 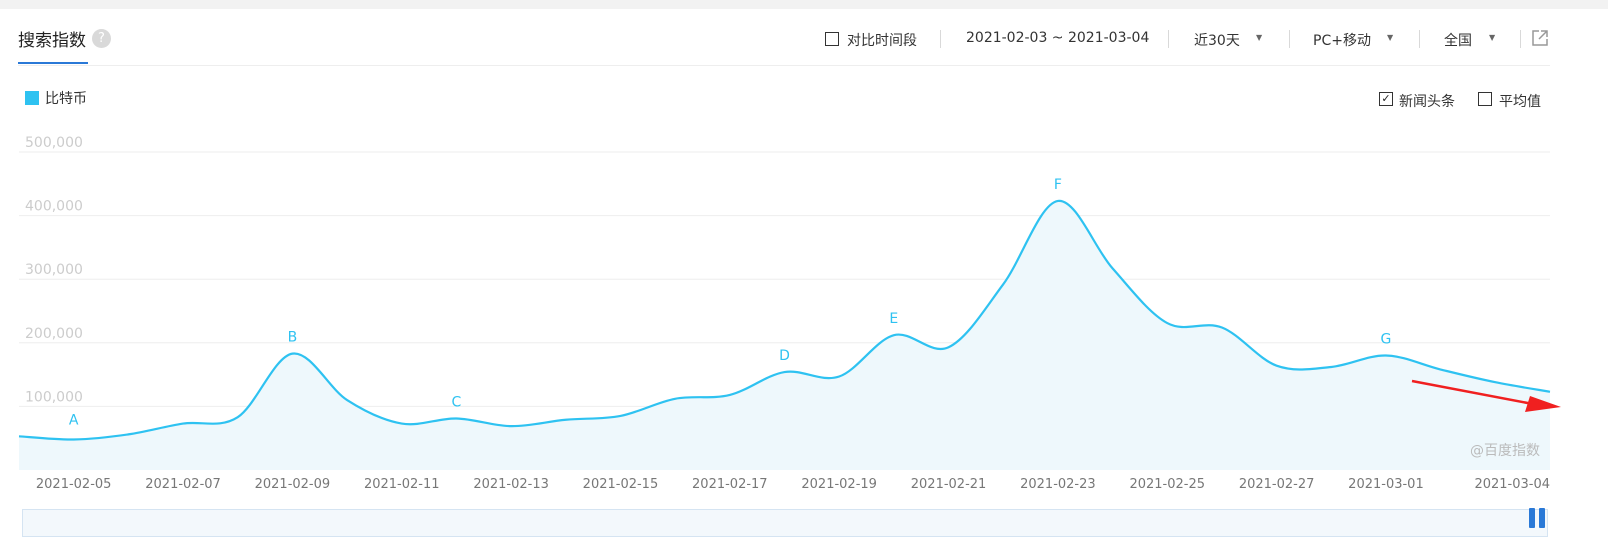 I want to click on y-tick-label: 300,000, so click(x=54, y=270).